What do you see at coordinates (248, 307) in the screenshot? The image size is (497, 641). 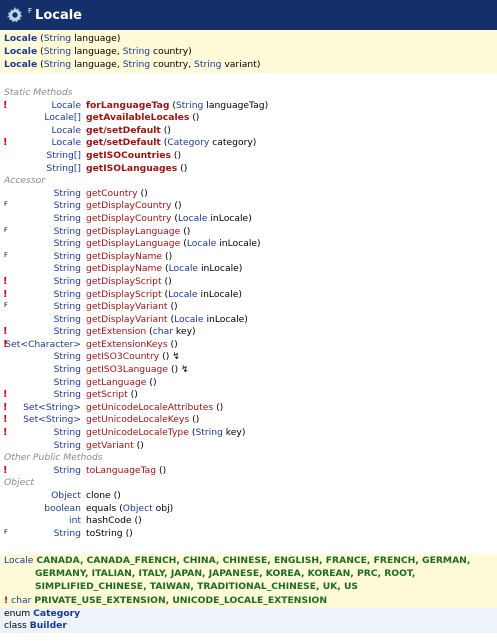 I see `method-row: F String getDisplayVariant ()` at bounding box center [248, 307].